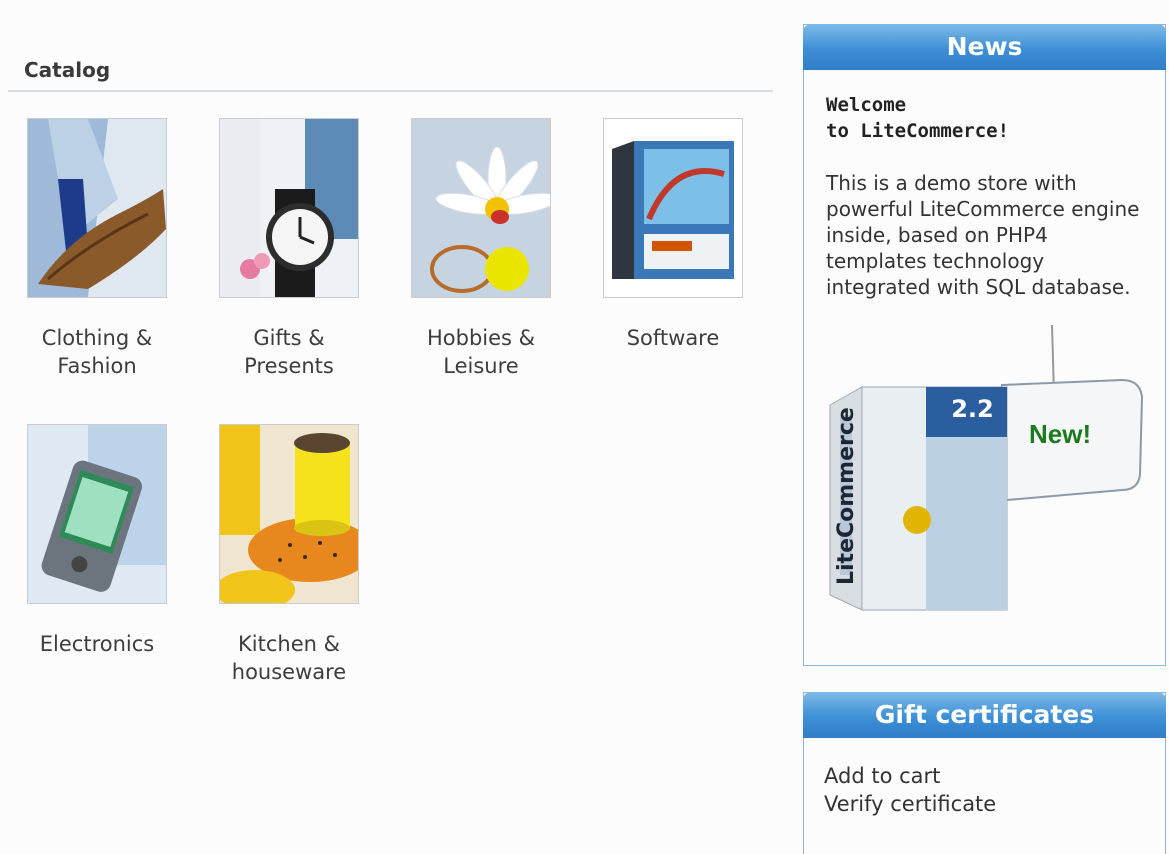 The image size is (1169, 854). Describe the element at coordinates (289, 208) in the screenshot. I see `watch-image` at that location.